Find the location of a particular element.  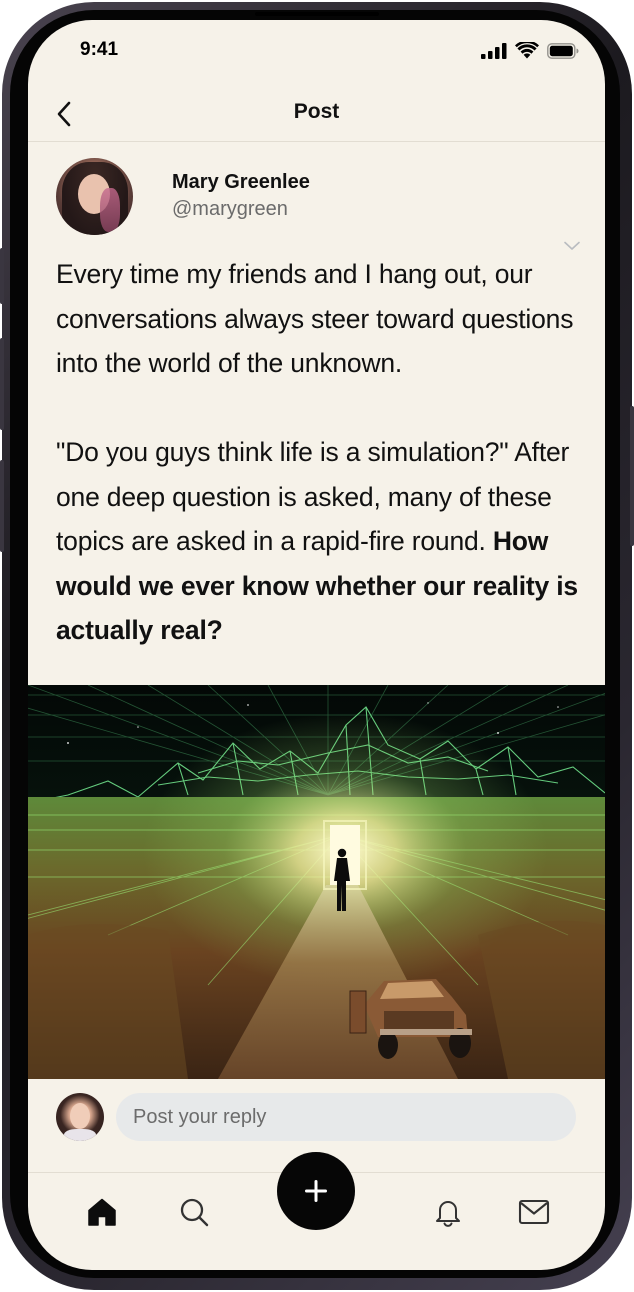

compose-button is located at coordinates (316, 1191).